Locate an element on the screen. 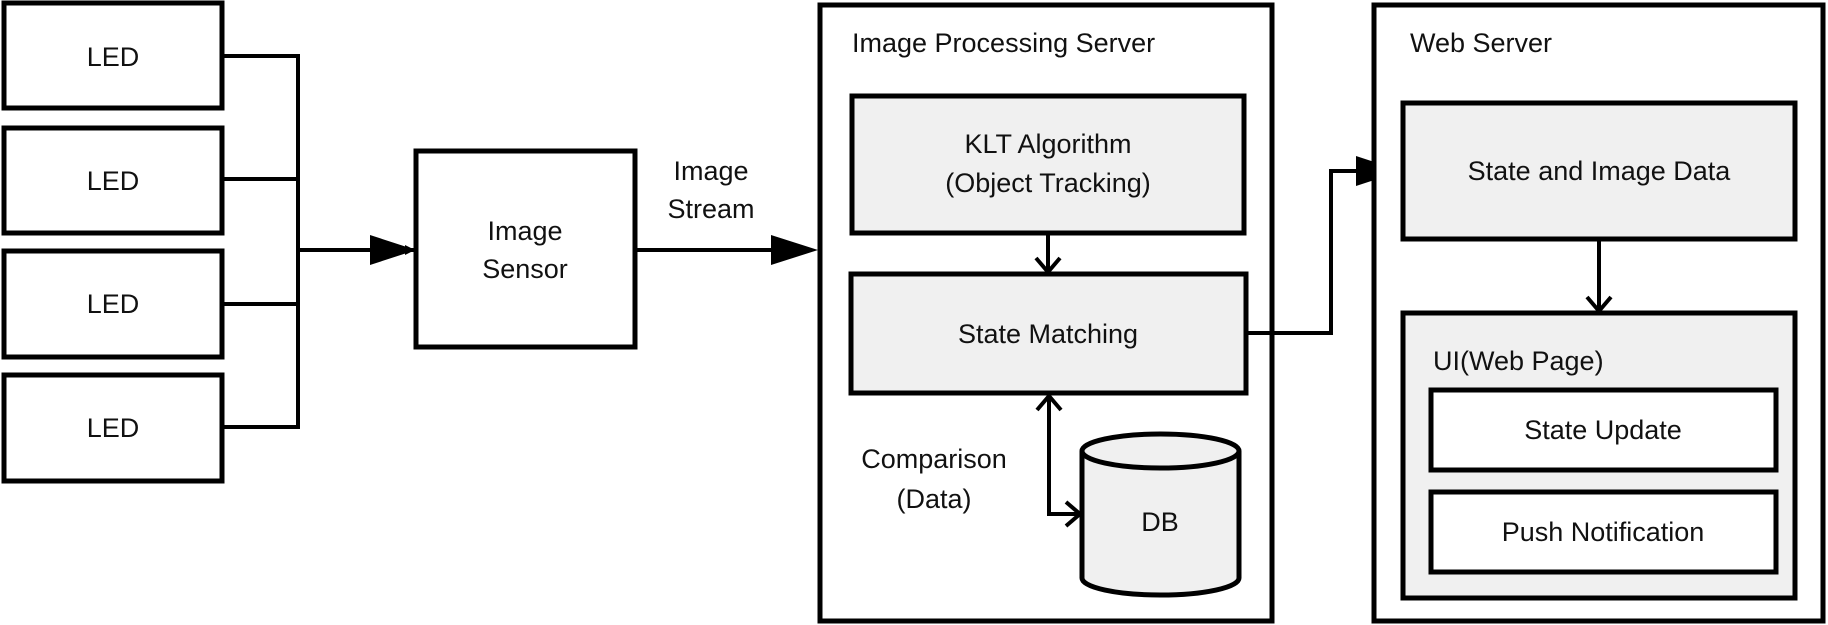 The image size is (1828, 625). db-label: DB is located at coordinates (1160, 522).